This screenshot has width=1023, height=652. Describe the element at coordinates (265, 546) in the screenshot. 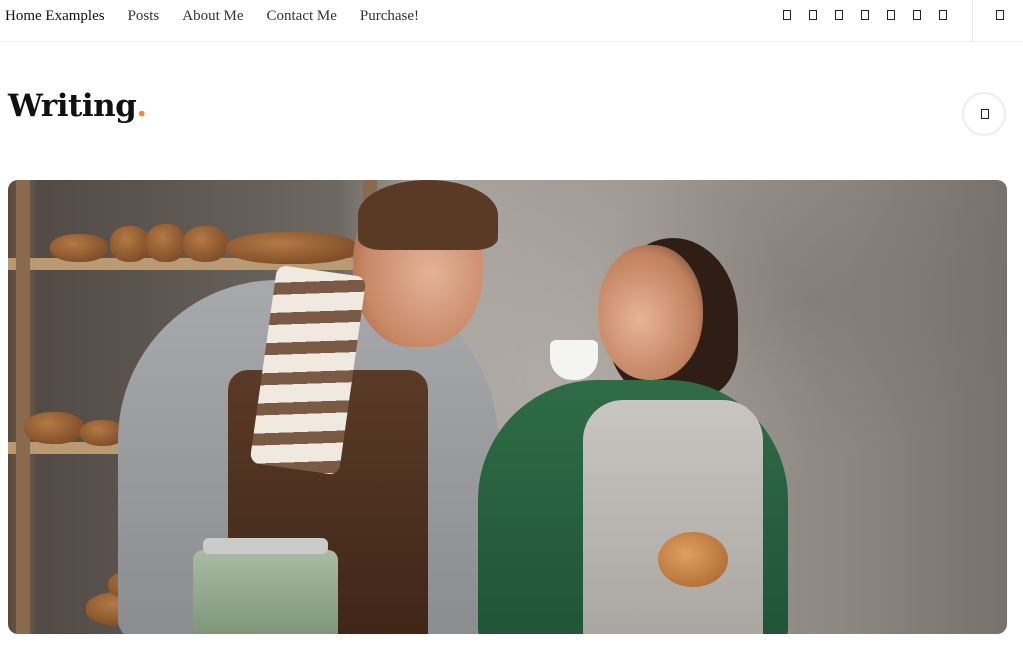

I see `coffee-grinder-top` at that location.